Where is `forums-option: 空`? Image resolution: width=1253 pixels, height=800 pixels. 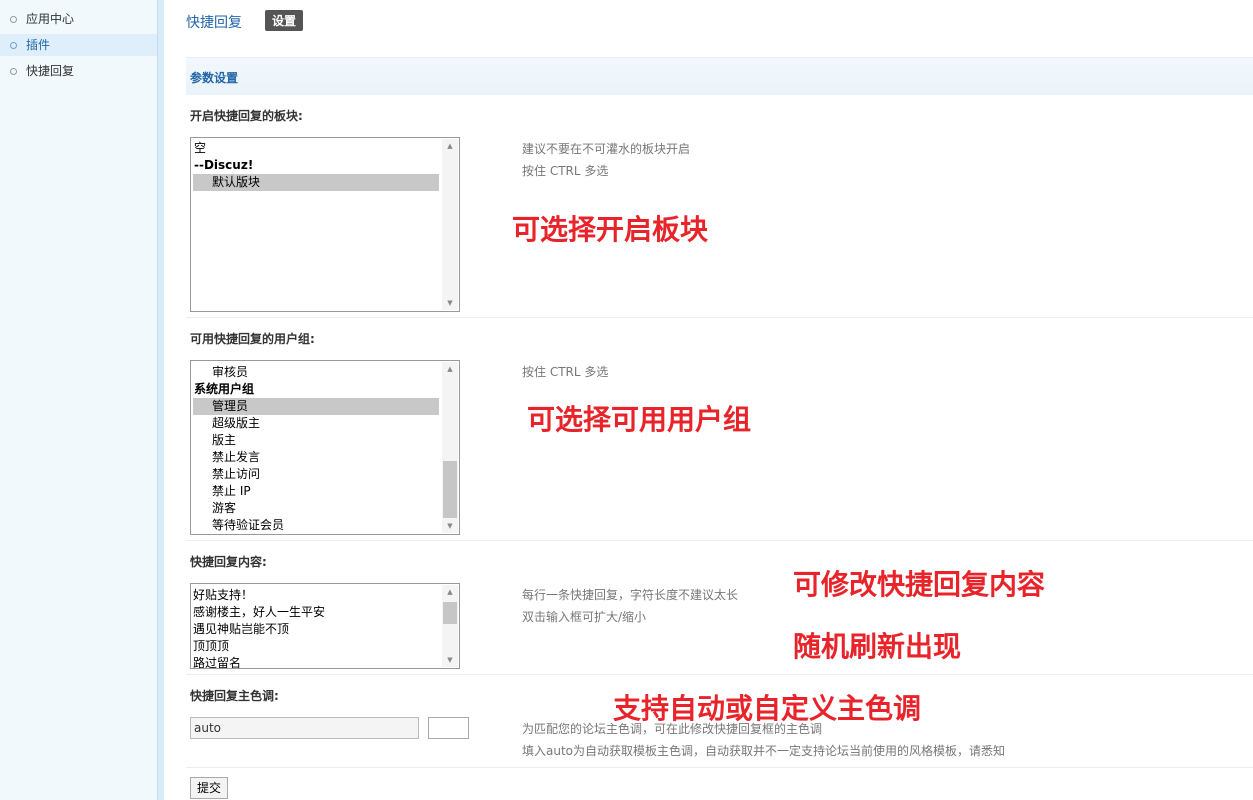 forums-option: 空 is located at coordinates (316, 148).